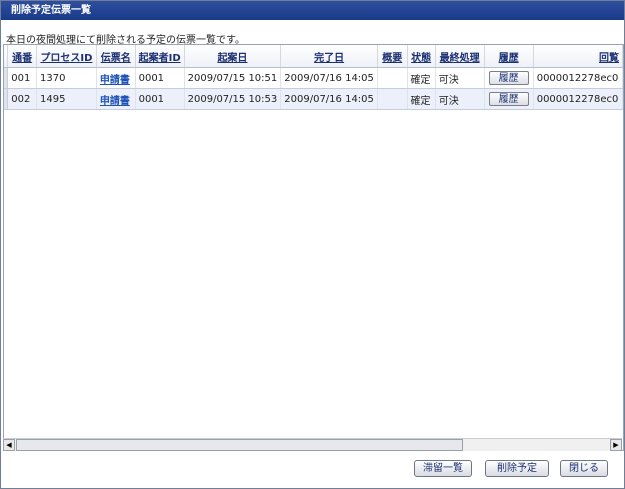 Image resolution: width=625 pixels, height=489 pixels. I want to click on horizontal-scrollbar: ◀ ▶, so click(312, 444).